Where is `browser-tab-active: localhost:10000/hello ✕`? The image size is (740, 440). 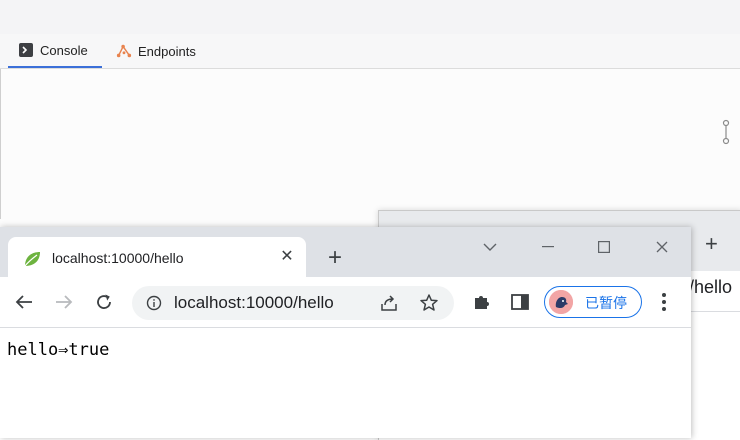 browser-tab-active: localhost:10000/hello ✕ is located at coordinates (157, 257).